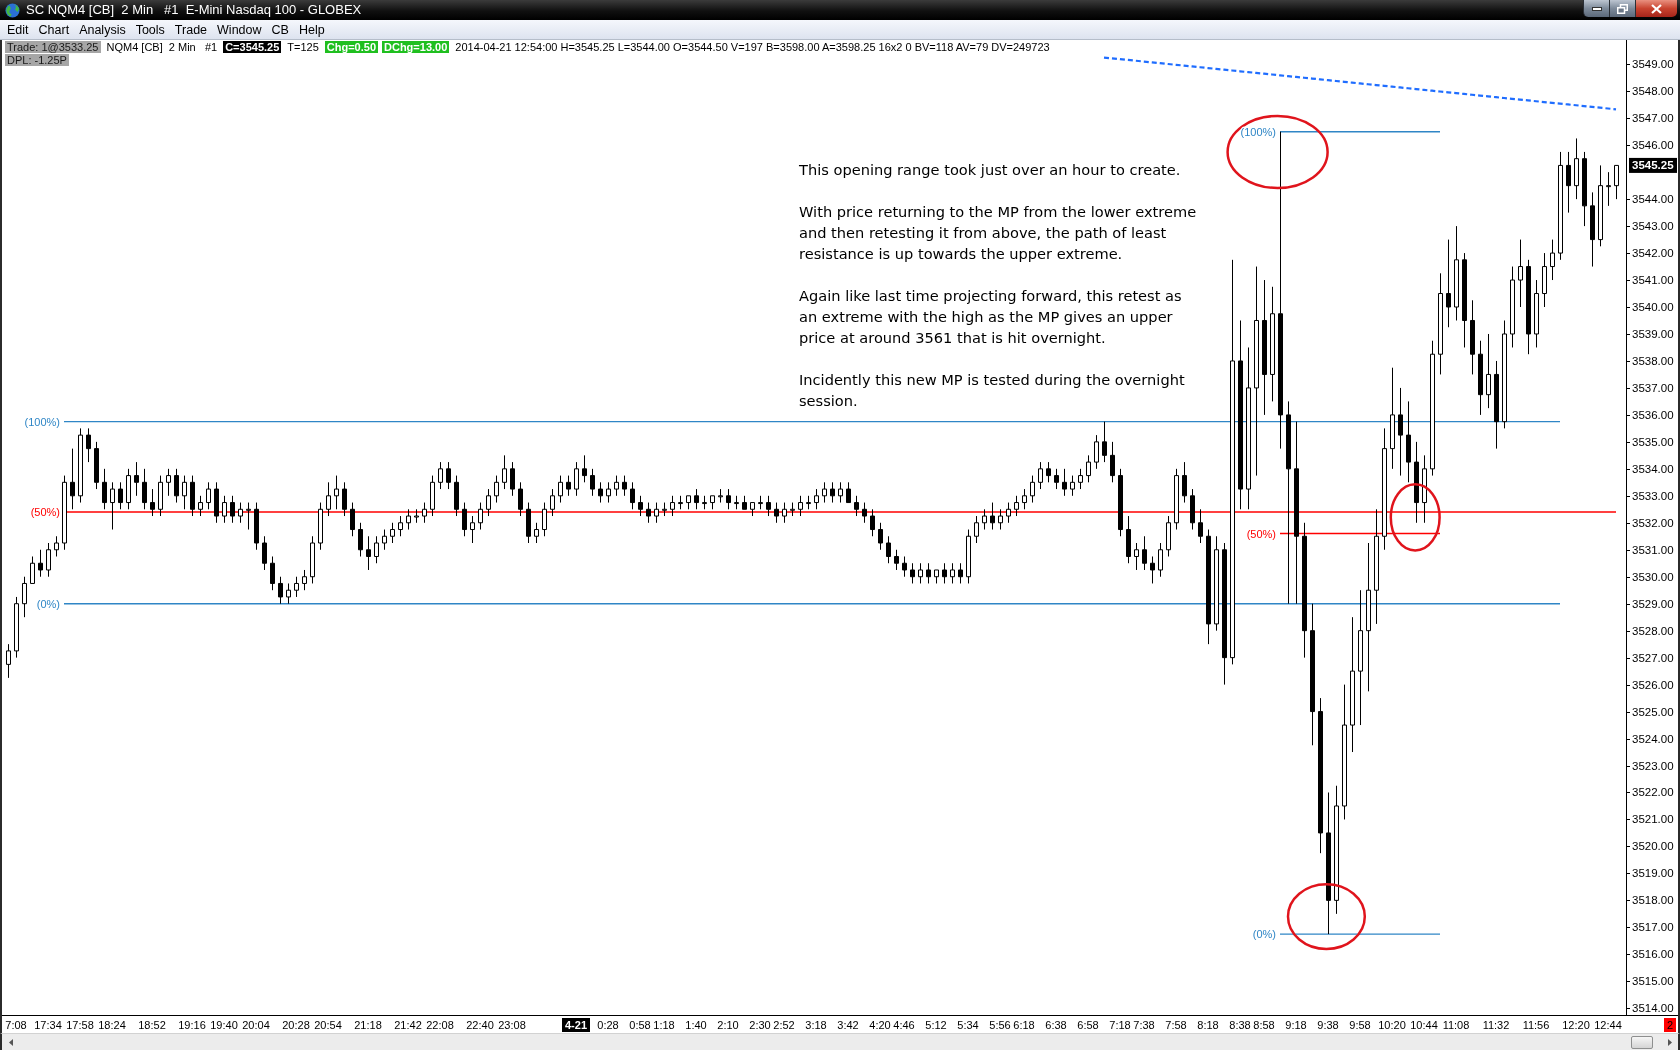  I want to click on price-axis-label: 3527.00, so click(1653, 657).